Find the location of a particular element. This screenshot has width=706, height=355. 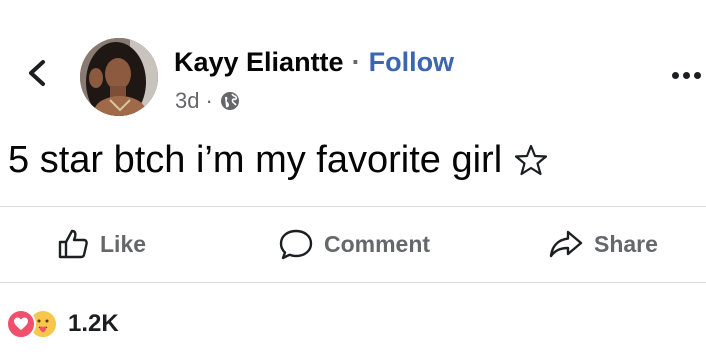

more-options-button is located at coordinates (686, 75).